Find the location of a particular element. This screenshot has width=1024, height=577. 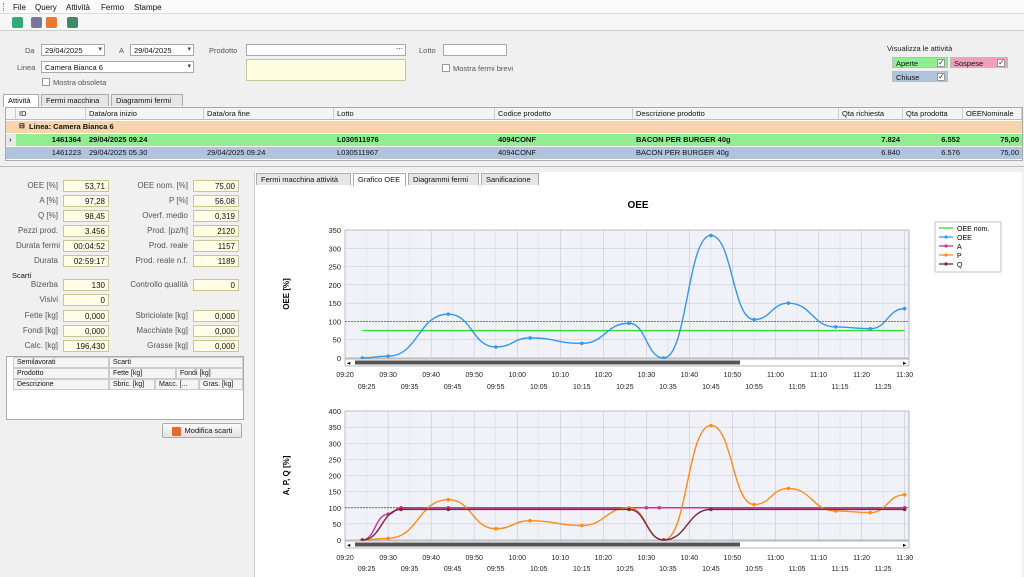

tab-diagrammi-fermi: Diagrammi fermi is located at coordinates (147, 100).